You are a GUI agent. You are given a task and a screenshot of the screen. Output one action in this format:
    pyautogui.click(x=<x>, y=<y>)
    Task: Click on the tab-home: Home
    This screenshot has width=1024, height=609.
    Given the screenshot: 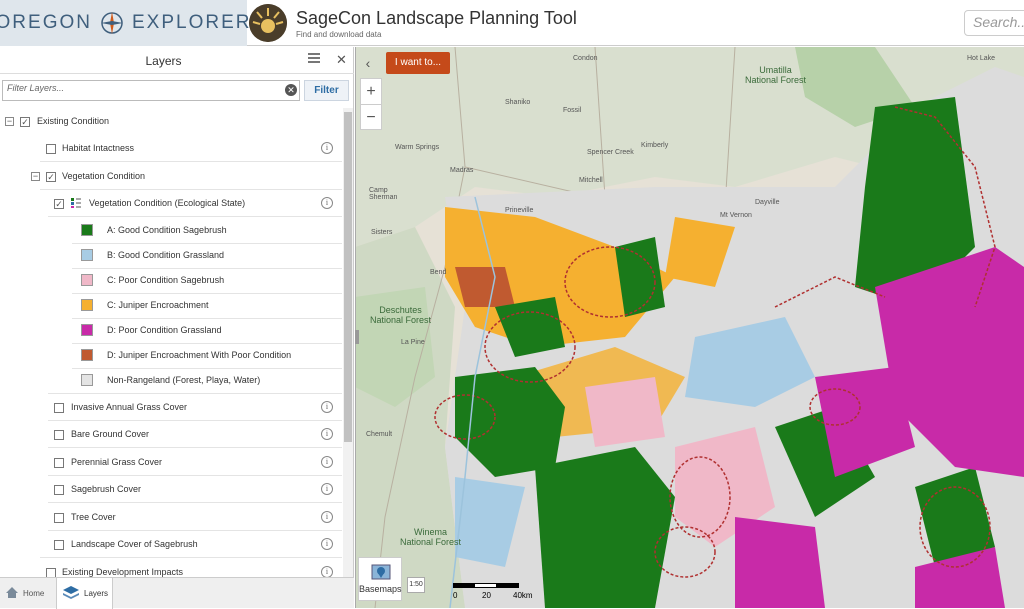 What is the action you would take?
    pyautogui.click(x=27, y=593)
    